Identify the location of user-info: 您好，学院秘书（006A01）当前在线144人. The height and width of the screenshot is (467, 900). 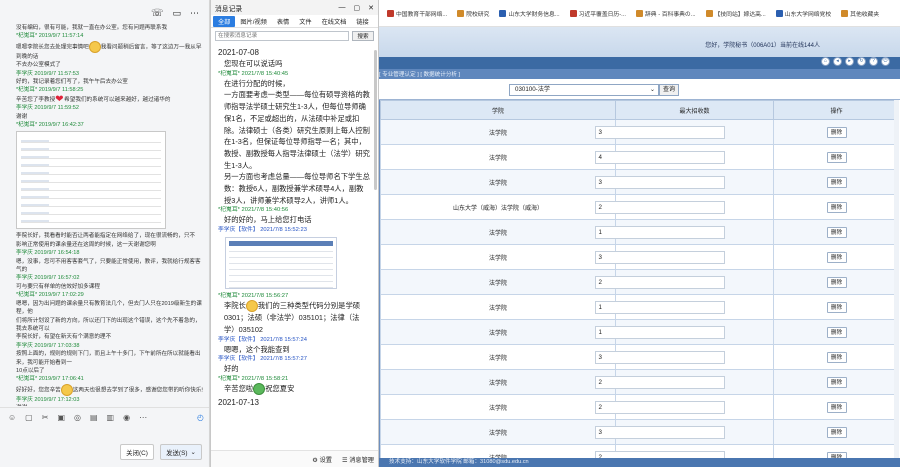
(762, 46).